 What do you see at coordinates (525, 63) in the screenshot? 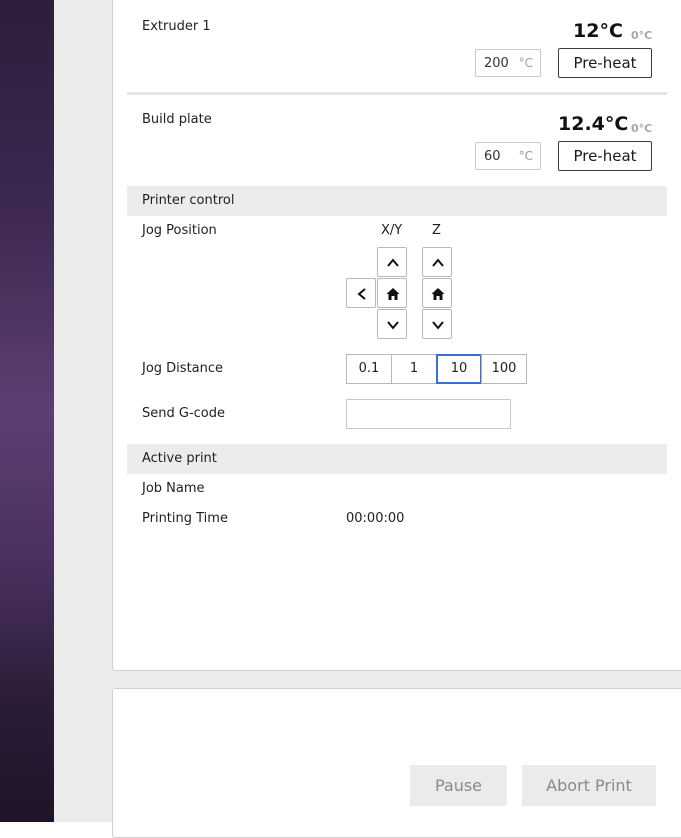
I see `extruder-temp-input-unit: °C` at bounding box center [525, 63].